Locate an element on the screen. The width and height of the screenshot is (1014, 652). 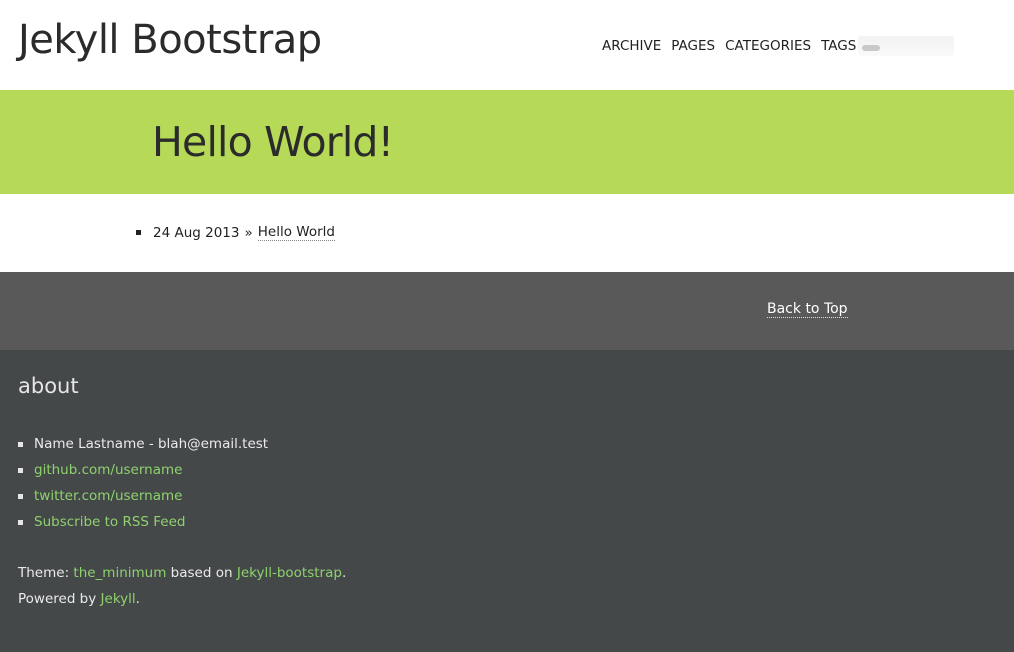
search-indicator is located at coordinates (871, 48).